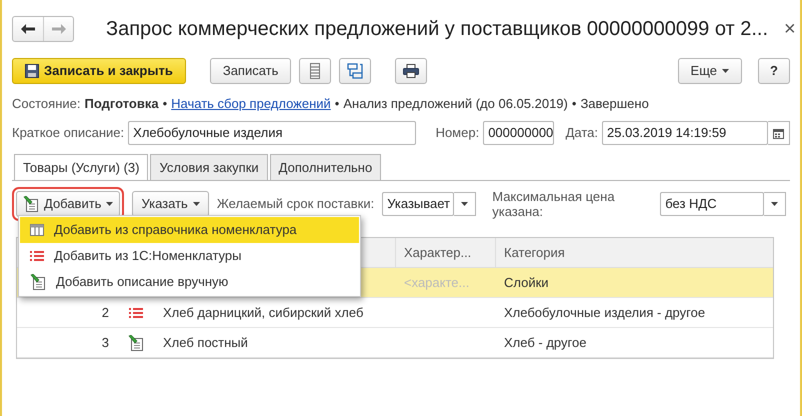 The image size is (802, 416). Describe the element at coordinates (455, 104) in the screenshot. I see `status-step: Анализ предложений (до 06.05.2019)` at that location.